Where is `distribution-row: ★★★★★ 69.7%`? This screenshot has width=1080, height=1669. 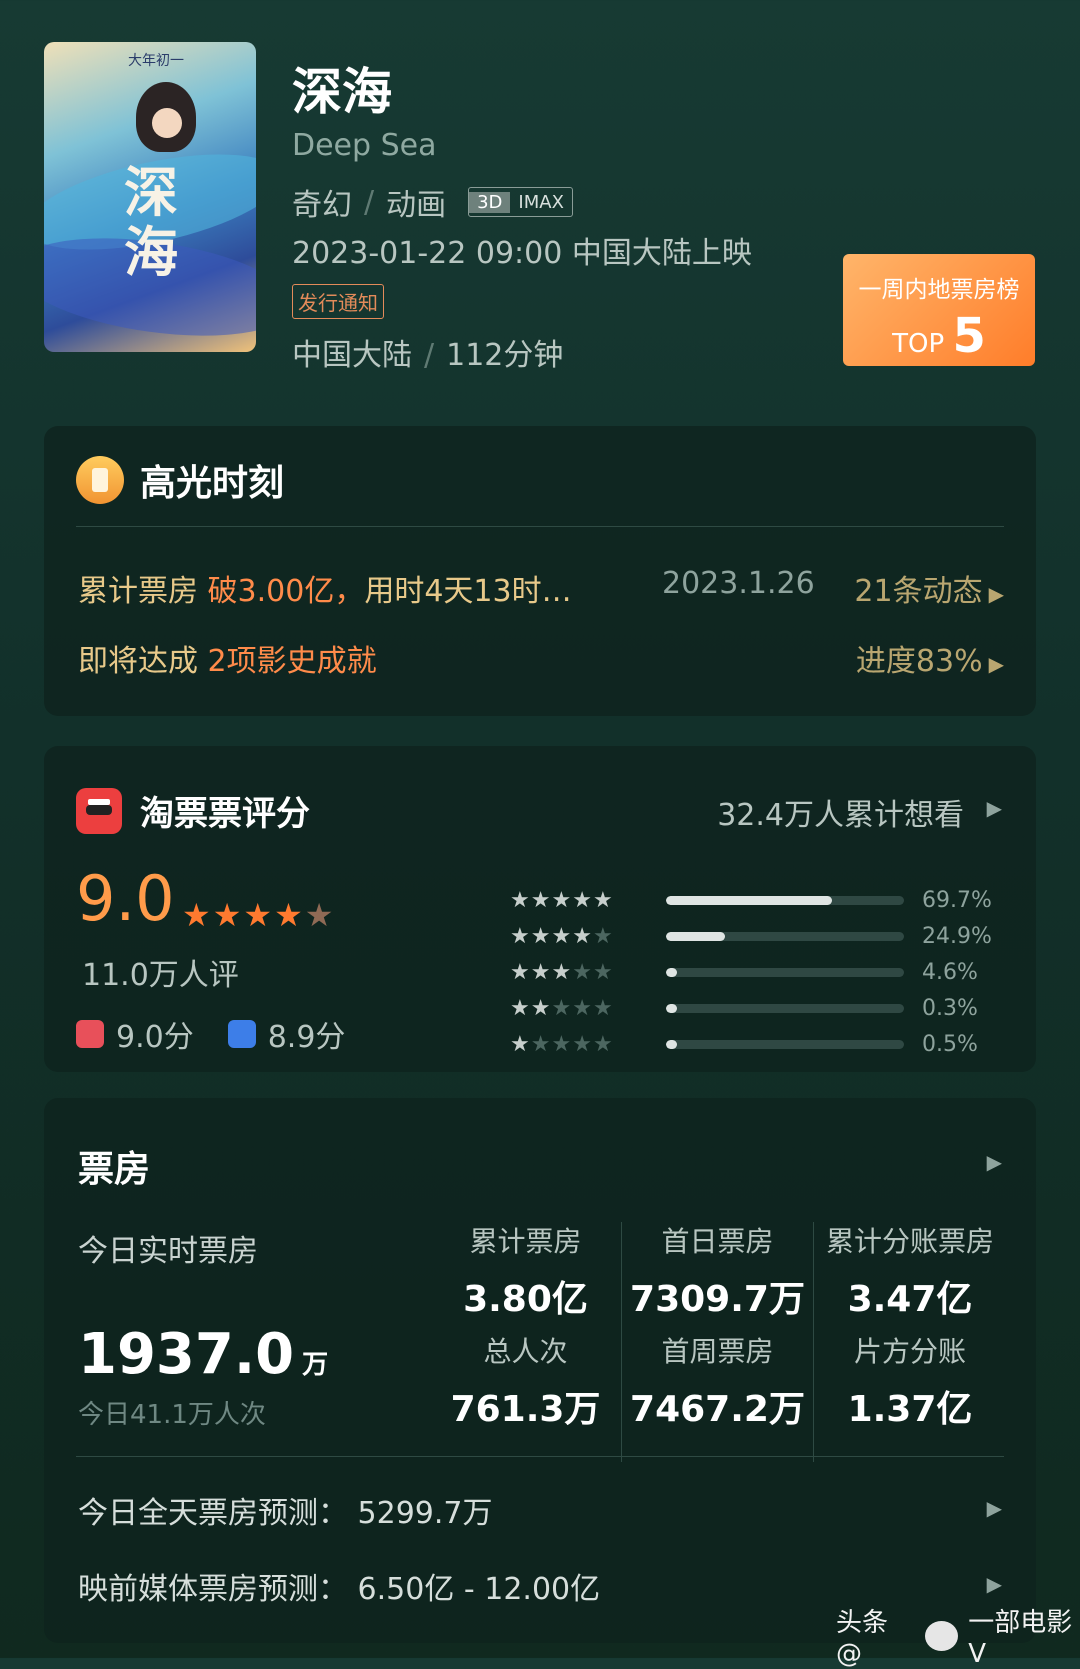 distribution-row: ★★★★★ 69.7% is located at coordinates (765, 900).